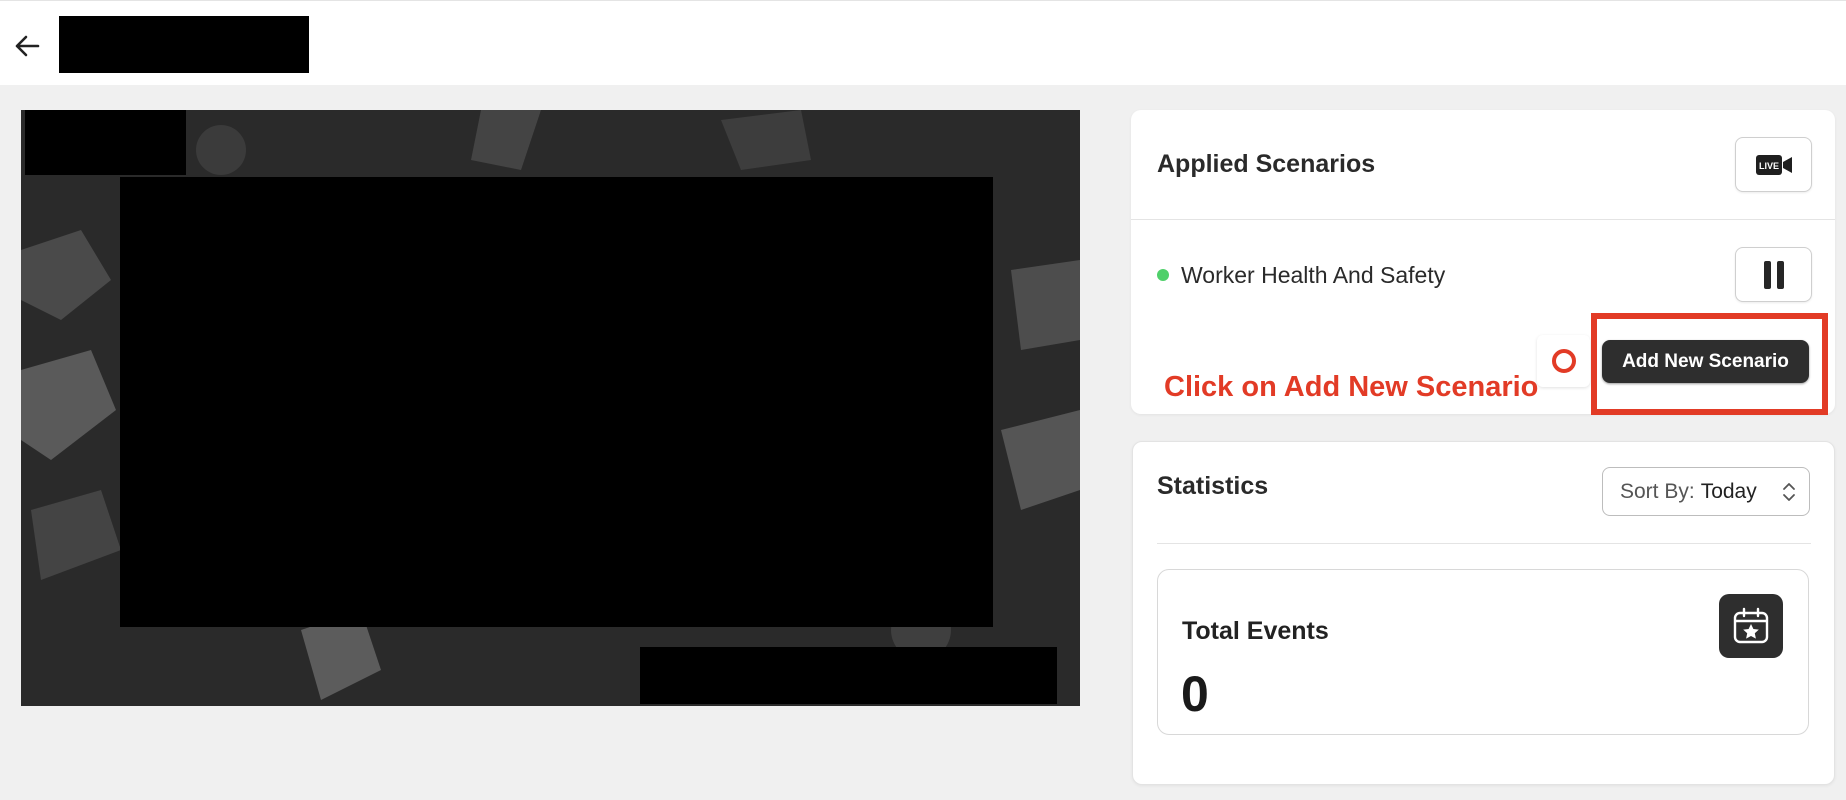  I want to click on top-bar, so click(923, 42).